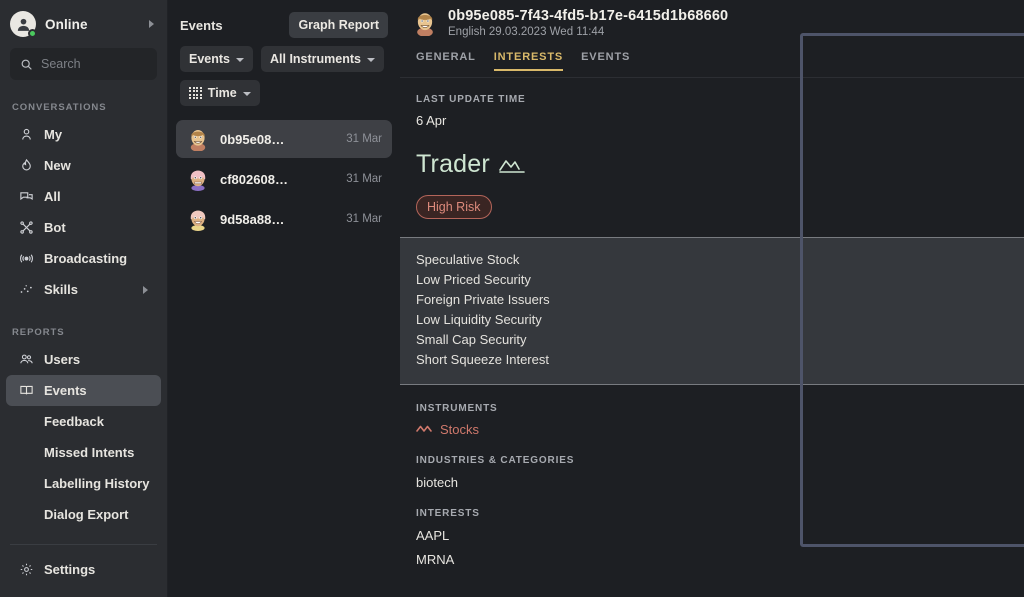  Describe the element at coordinates (57, 165) in the screenshot. I see `sidebar-item-label: New` at that location.